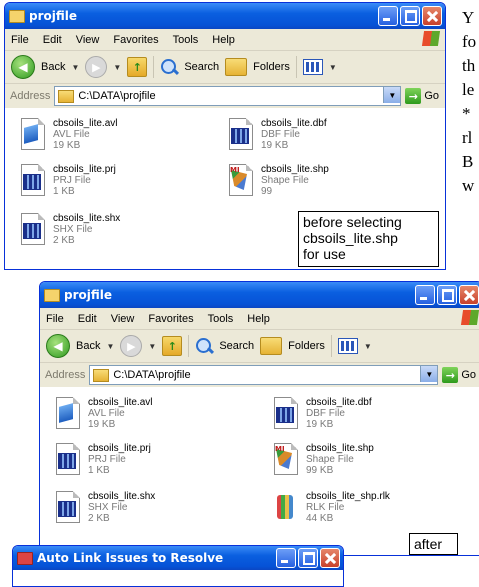  Describe the element at coordinates (433, 544) in the screenshot. I see `annotation-after: after` at that location.